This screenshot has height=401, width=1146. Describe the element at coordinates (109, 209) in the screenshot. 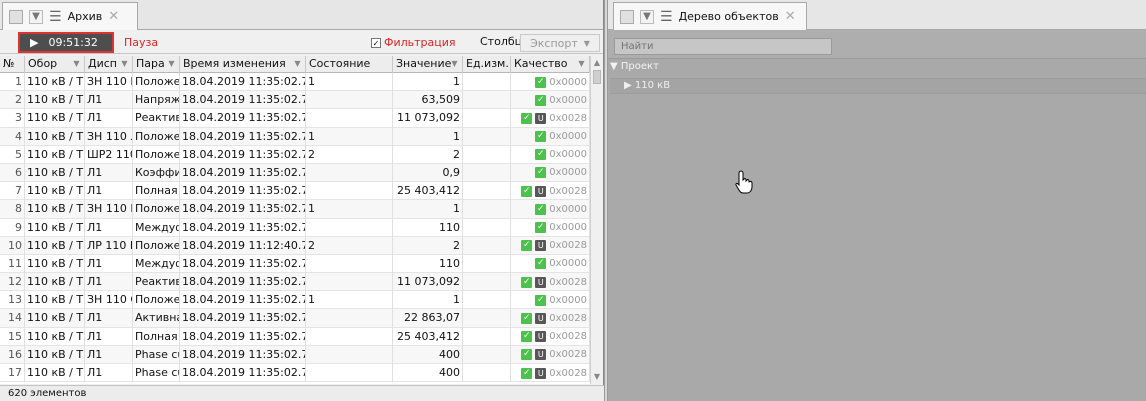

I see `cell-dispatch: ЗН 110 Ш` at that location.